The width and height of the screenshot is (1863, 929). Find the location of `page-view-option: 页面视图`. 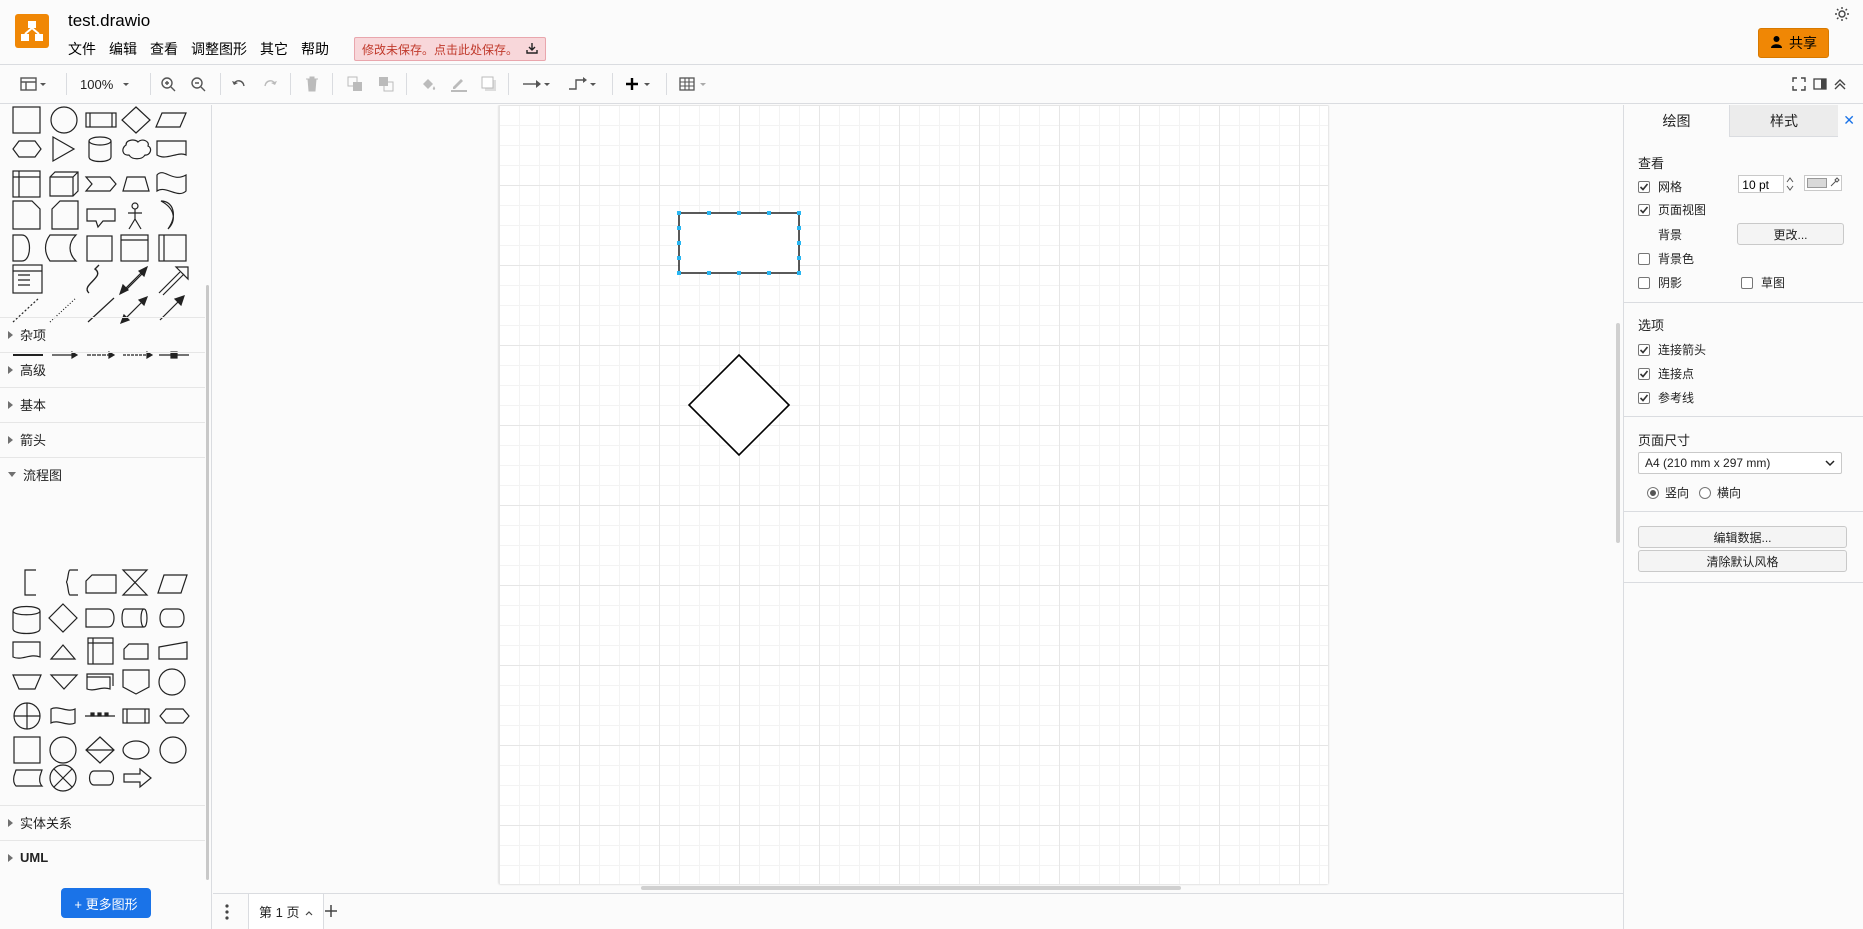

page-view-option: 页面视图 is located at coordinates (1672, 209).